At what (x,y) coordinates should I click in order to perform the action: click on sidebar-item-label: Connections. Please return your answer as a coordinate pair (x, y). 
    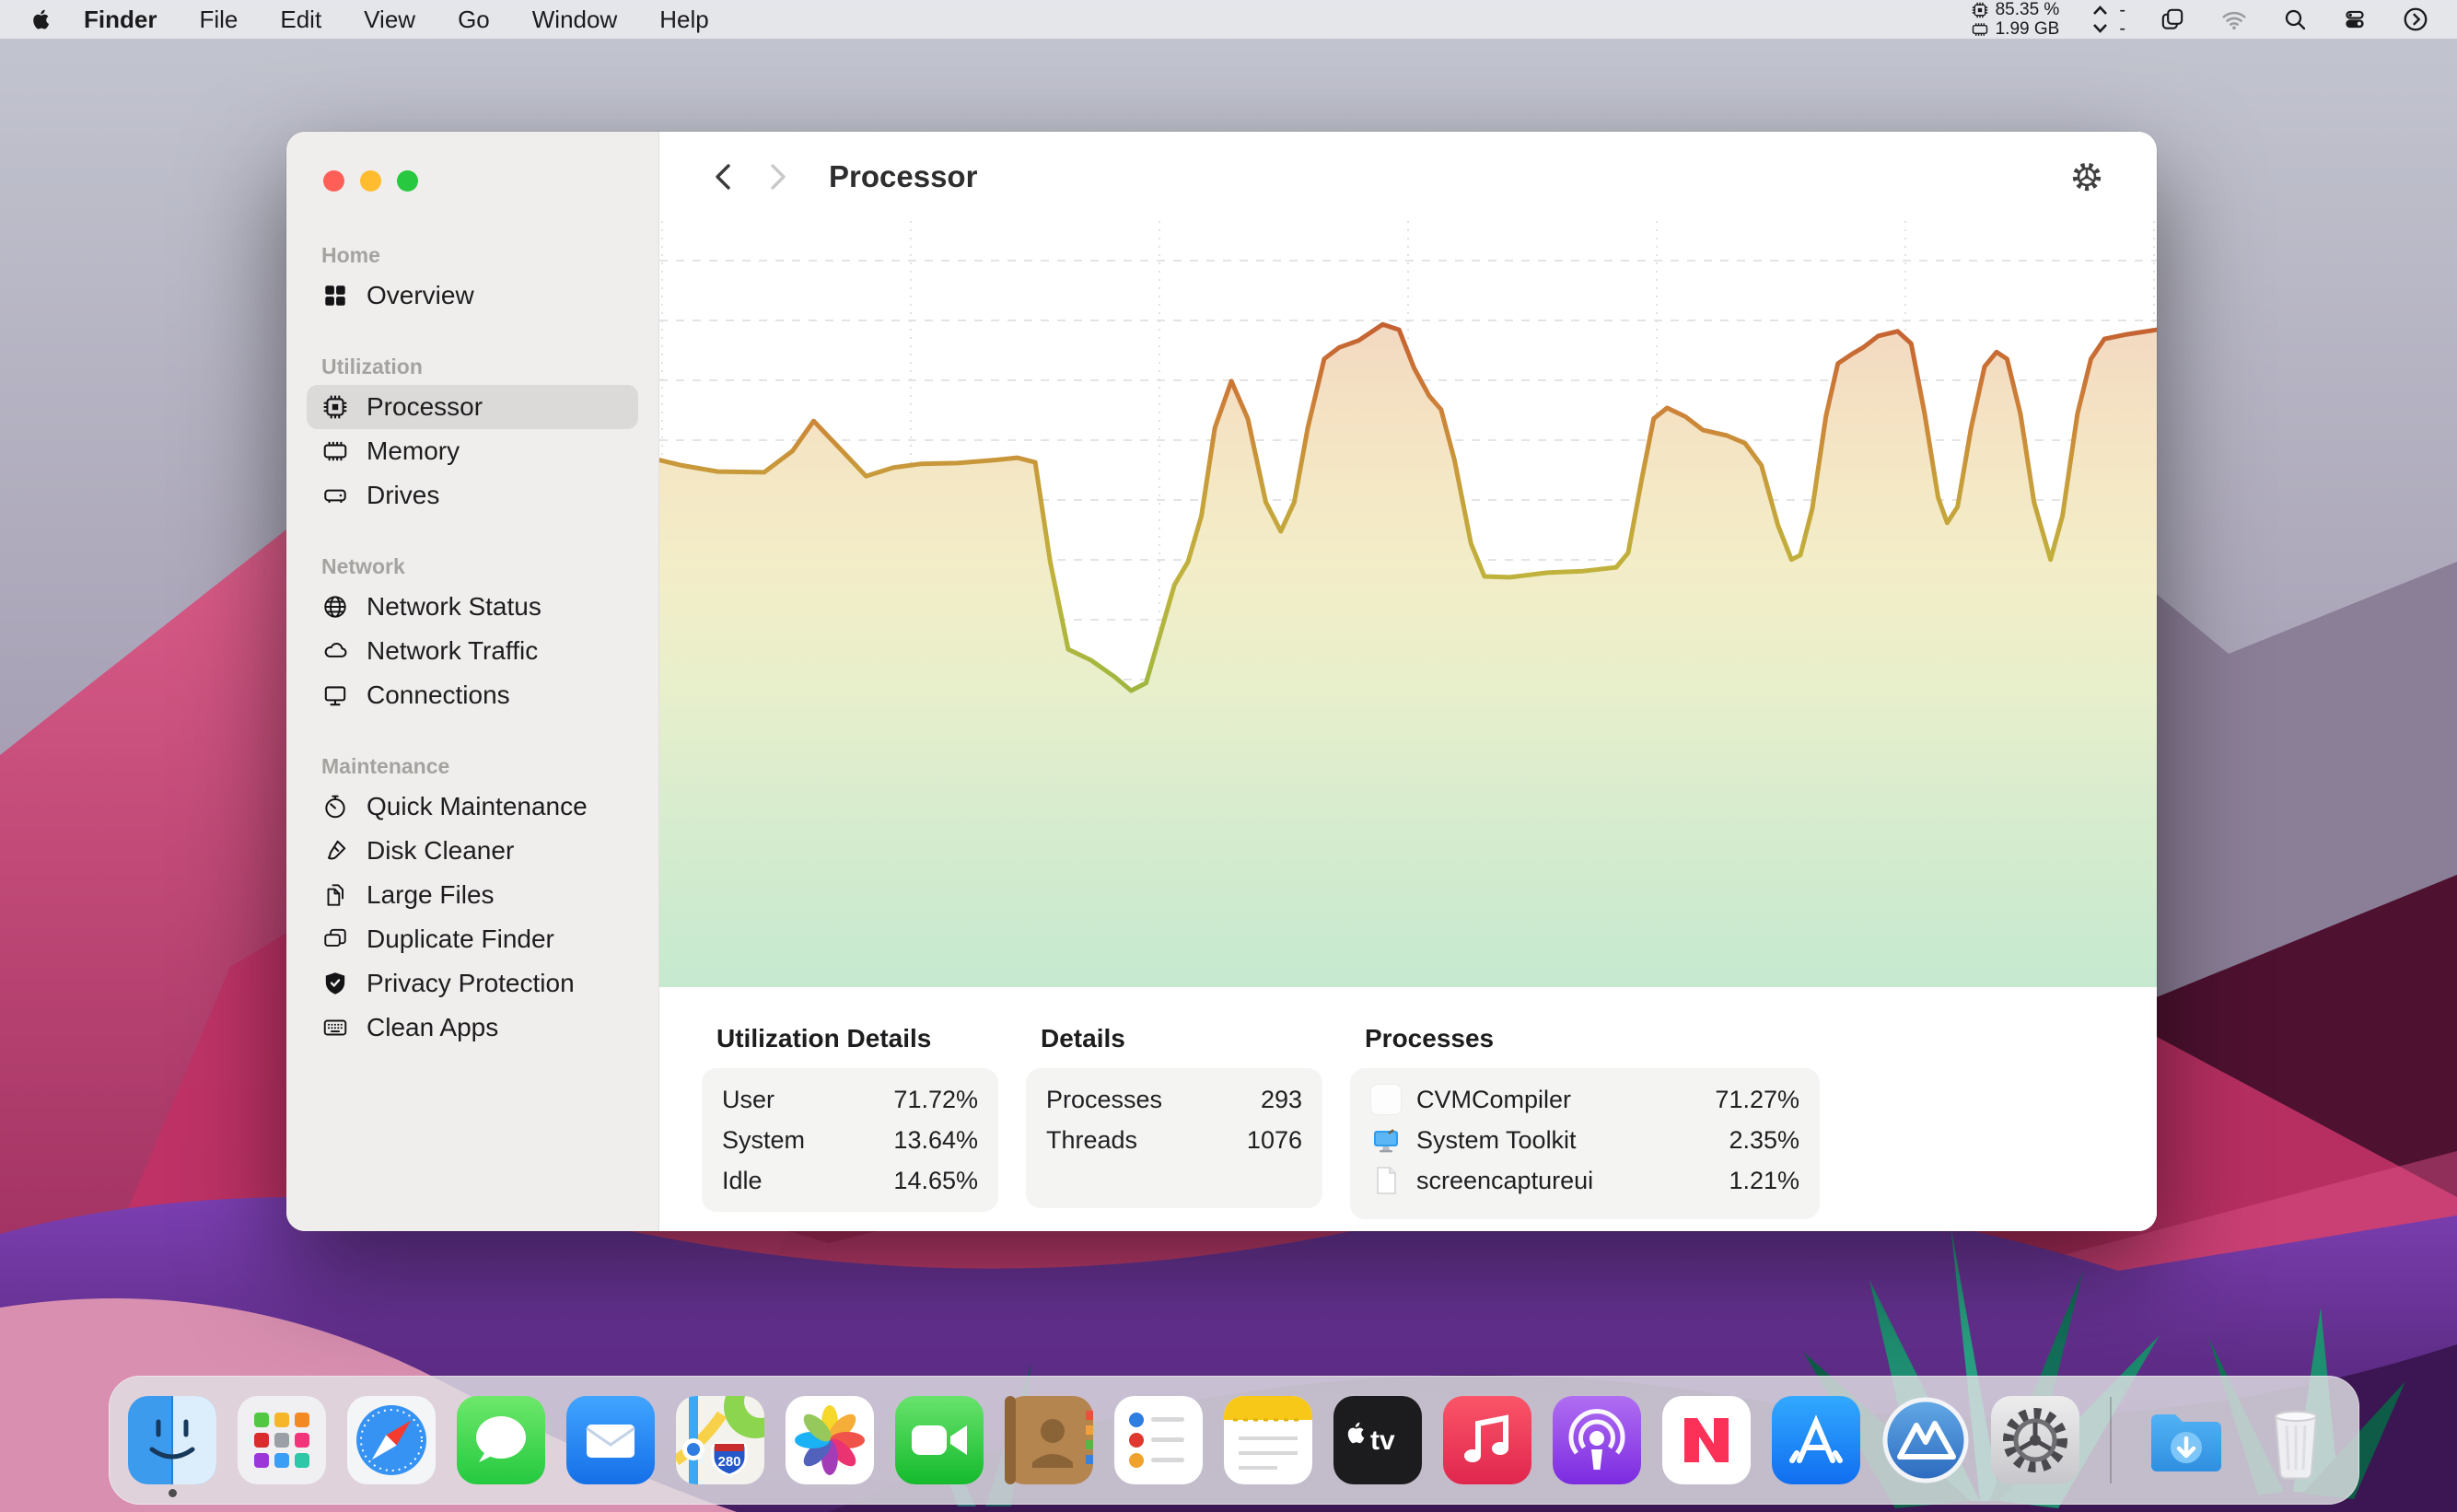
    Looking at the image, I should click on (438, 695).